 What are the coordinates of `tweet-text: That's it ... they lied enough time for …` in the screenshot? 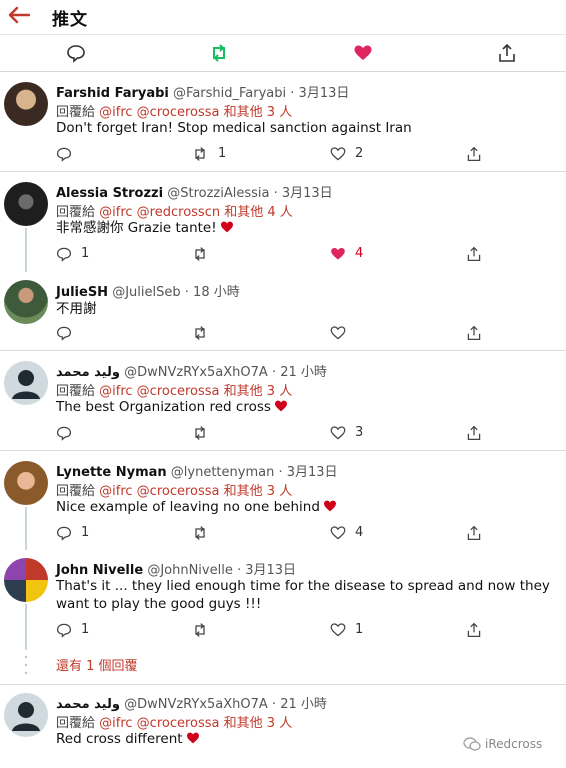 It's located at (303, 595).